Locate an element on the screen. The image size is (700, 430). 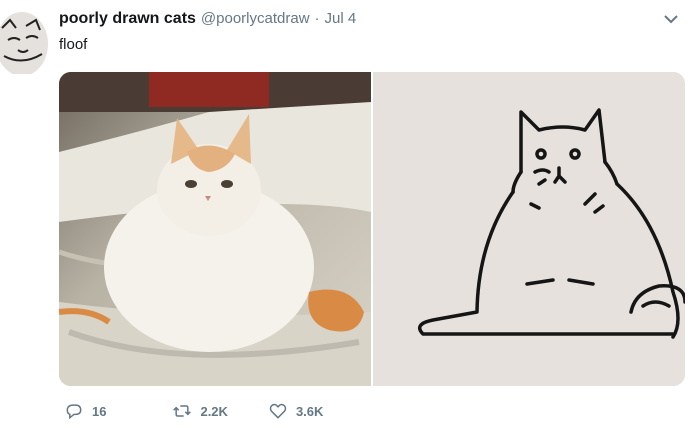
chevron-down-icon is located at coordinates (671, 19).